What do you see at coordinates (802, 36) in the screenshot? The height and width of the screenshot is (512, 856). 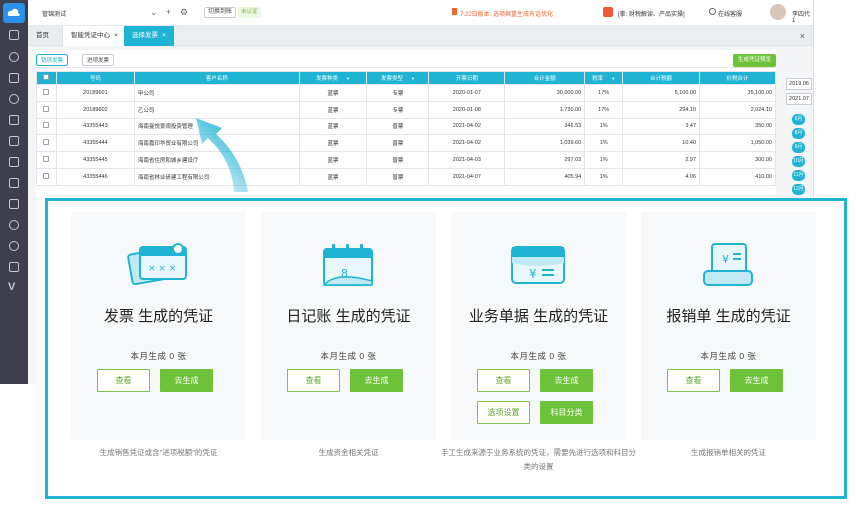 I see `close-window-icon: ×` at bounding box center [802, 36].